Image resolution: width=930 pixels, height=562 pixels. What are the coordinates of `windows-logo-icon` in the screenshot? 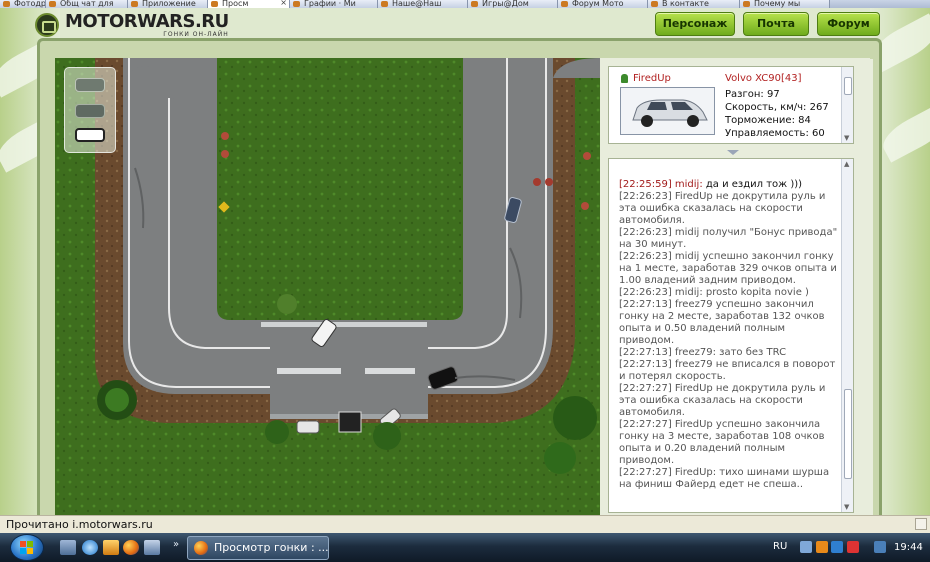 It's located at (27, 548).